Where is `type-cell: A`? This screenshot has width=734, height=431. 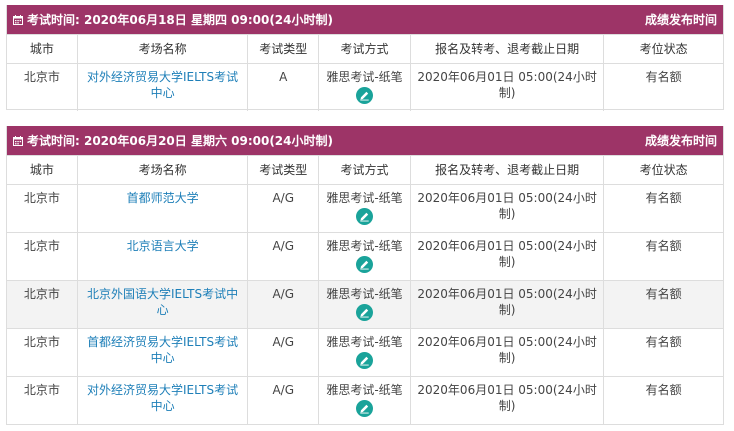
type-cell: A is located at coordinates (282, 87).